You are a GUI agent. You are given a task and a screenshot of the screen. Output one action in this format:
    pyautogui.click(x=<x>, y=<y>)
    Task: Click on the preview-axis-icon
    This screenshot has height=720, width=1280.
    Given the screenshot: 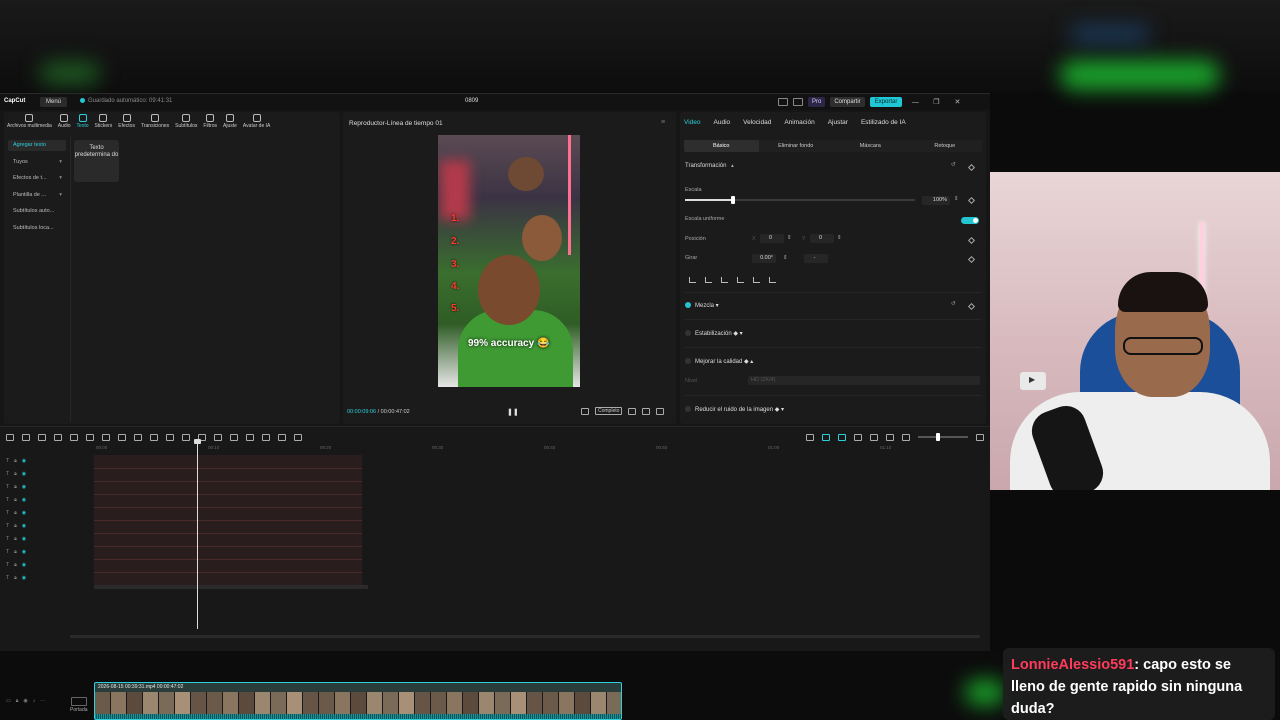 What is the action you would take?
    pyautogui.click(x=874, y=437)
    